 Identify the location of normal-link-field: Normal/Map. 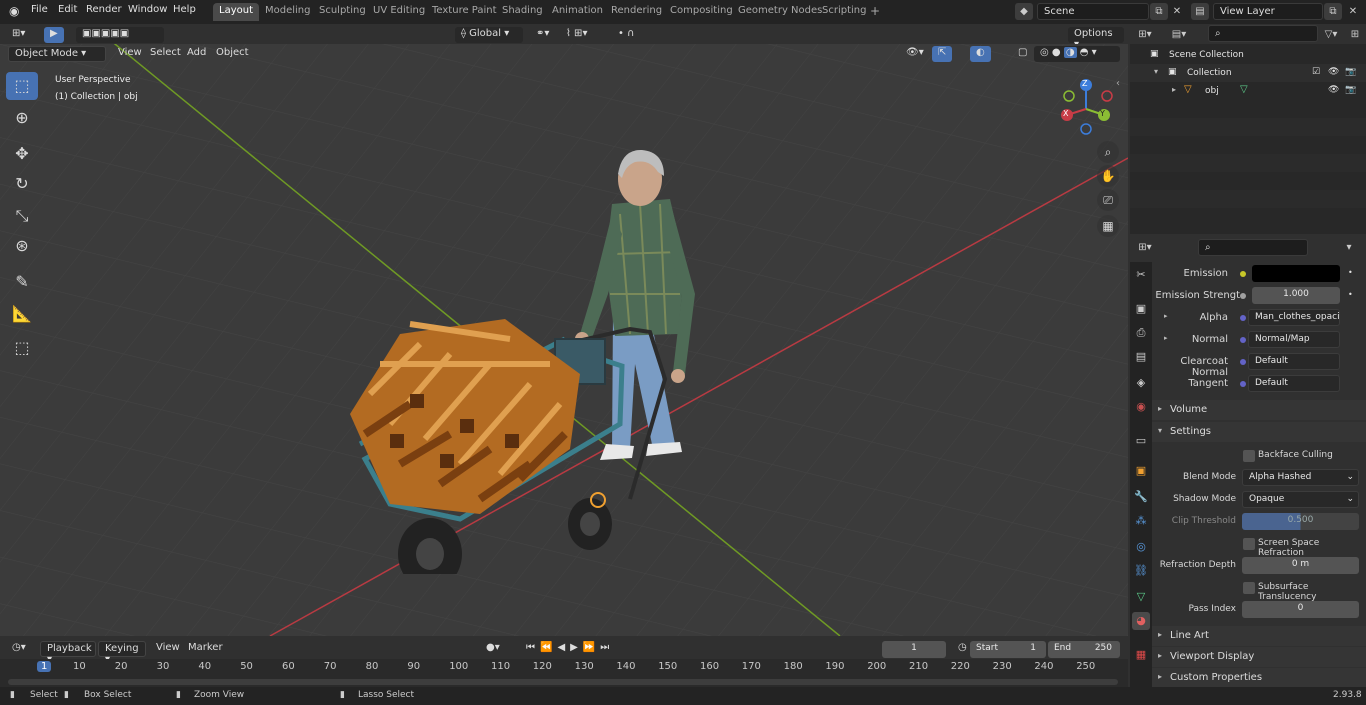
(1294, 339).